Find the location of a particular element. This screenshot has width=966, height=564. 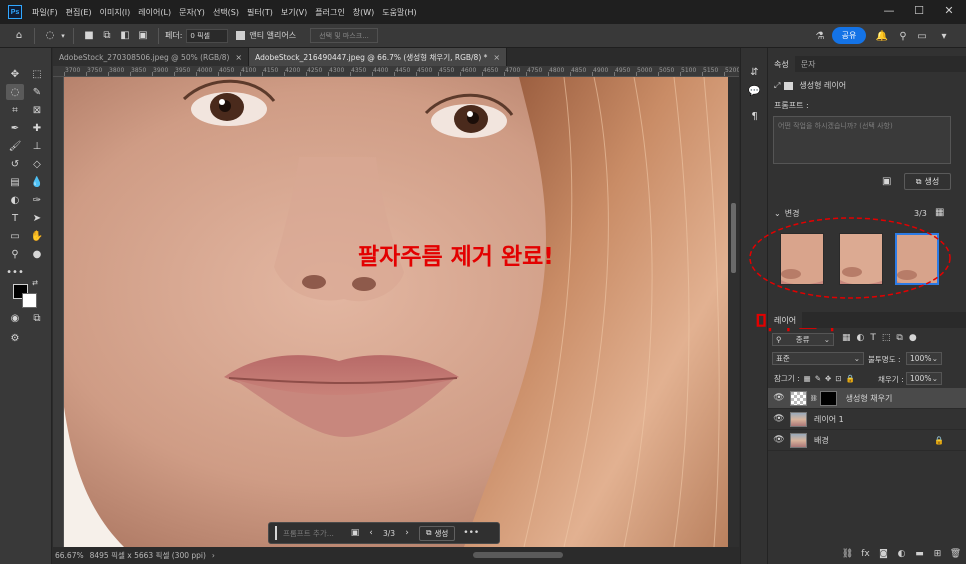

frame-tool-icon: ⊠ is located at coordinates (37, 110).